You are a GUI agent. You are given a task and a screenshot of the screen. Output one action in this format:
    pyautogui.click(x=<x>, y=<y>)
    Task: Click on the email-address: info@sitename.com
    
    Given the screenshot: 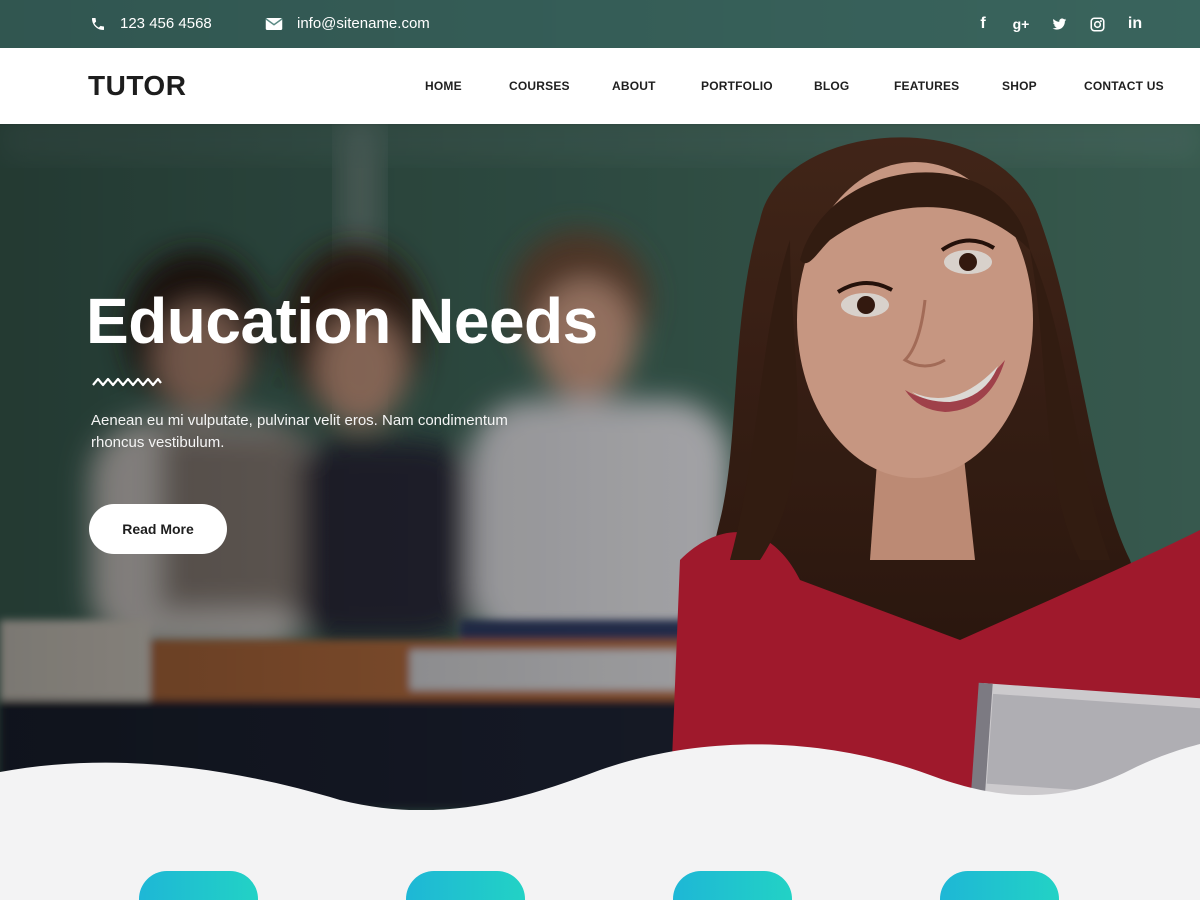 What is the action you would take?
    pyautogui.click(x=363, y=23)
    